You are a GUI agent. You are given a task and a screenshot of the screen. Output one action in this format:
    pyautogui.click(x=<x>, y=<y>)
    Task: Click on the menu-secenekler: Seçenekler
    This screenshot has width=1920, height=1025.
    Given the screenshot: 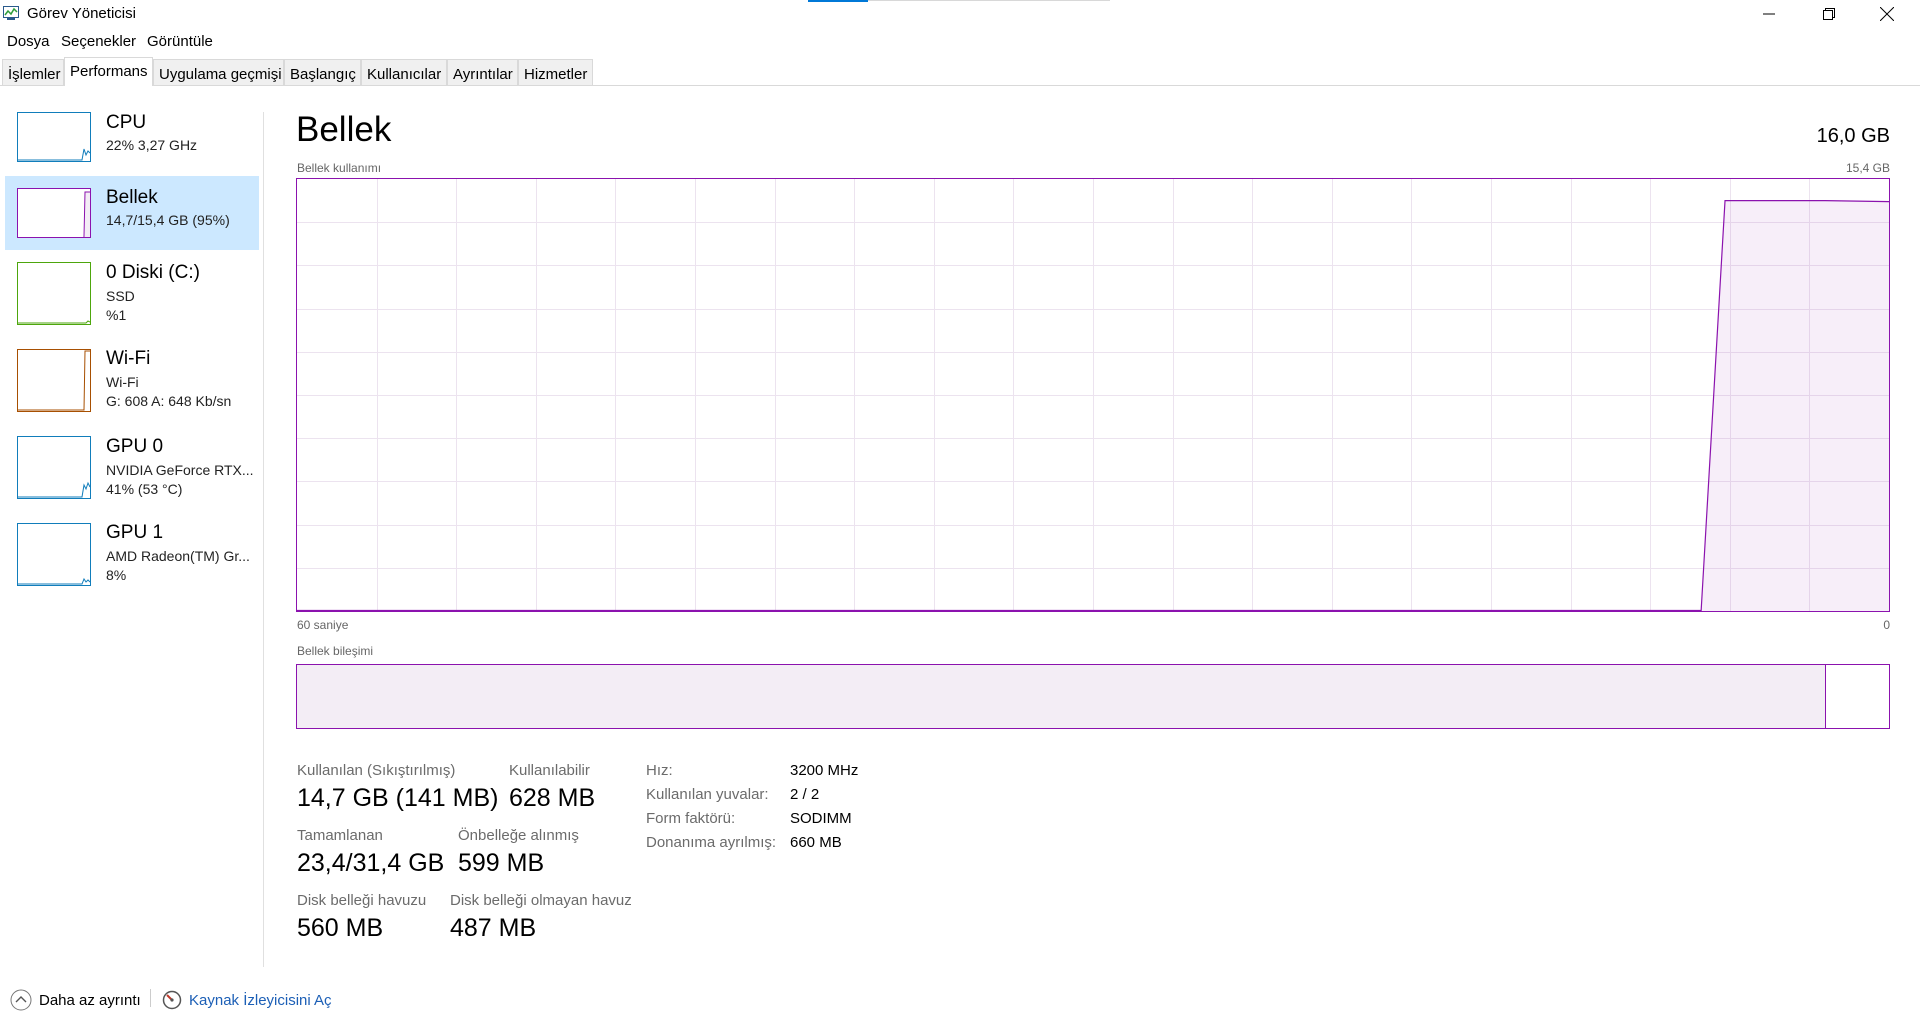 What is the action you would take?
    pyautogui.click(x=98, y=41)
    